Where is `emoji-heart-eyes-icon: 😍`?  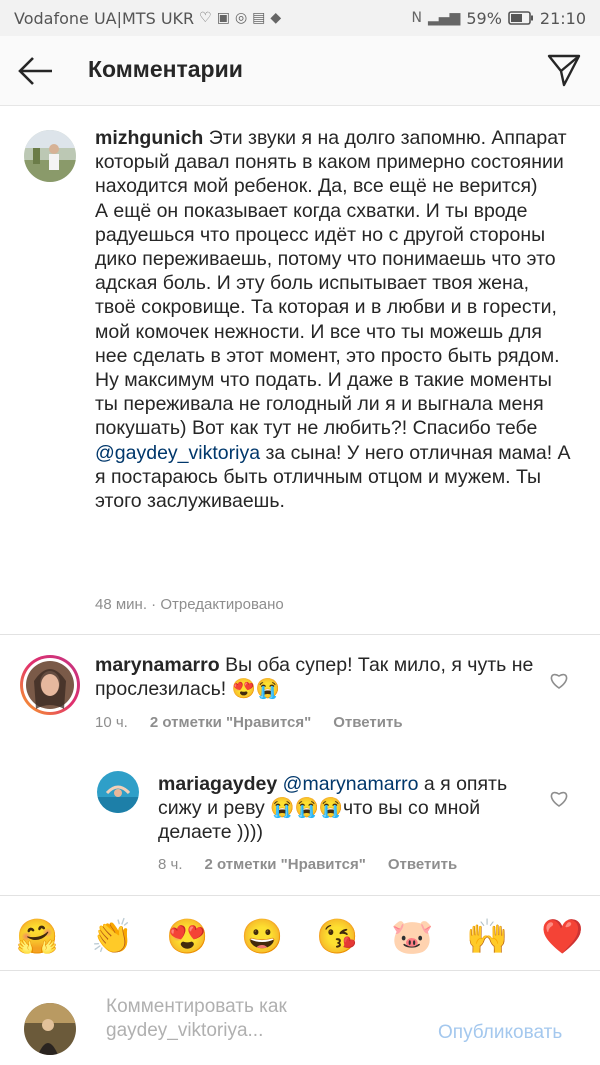 emoji-heart-eyes-icon: 😍 is located at coordinates (187, 937).